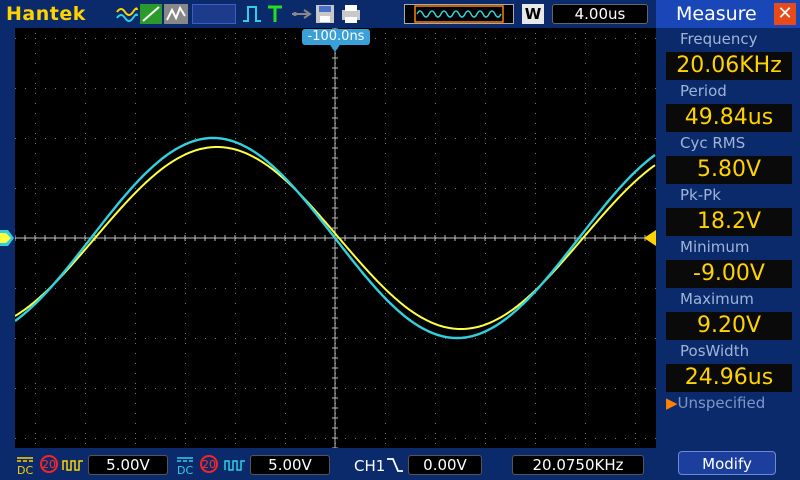 Image resolution: width=800 pixels, height=480 pixels. What do you see at coordinates (650, 238) in the screenshot?
I see `trigger-level-marker` at bounding box center [650, 238].